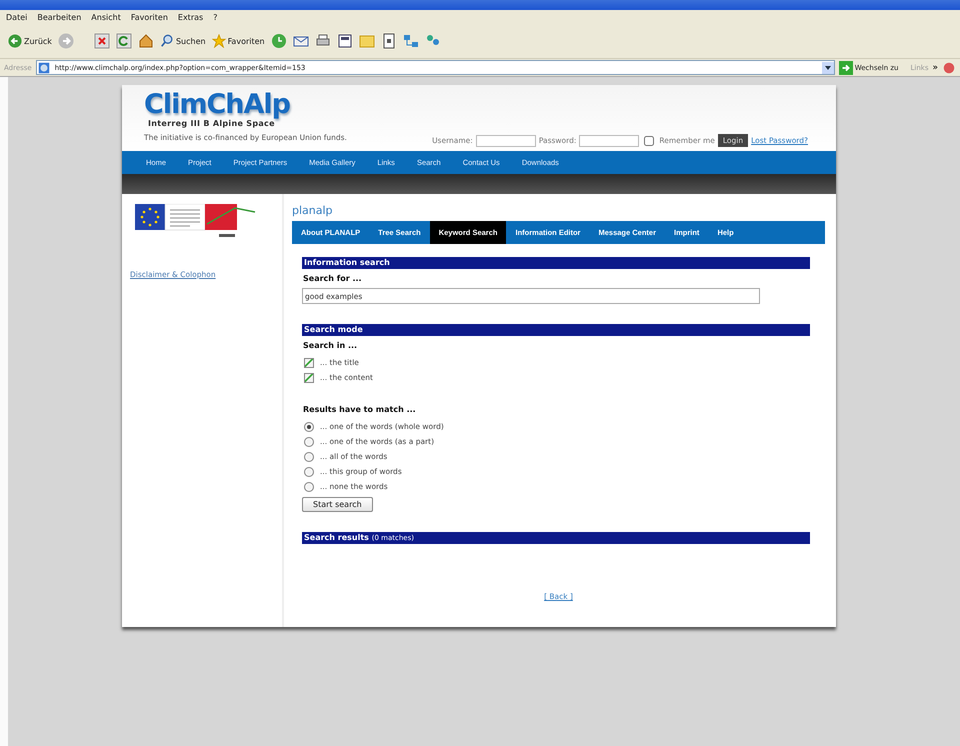  What do you see at coordinates (30, 41) in the screenshot?
I see `back-button: Zurück` at bounding box center [30, 41].